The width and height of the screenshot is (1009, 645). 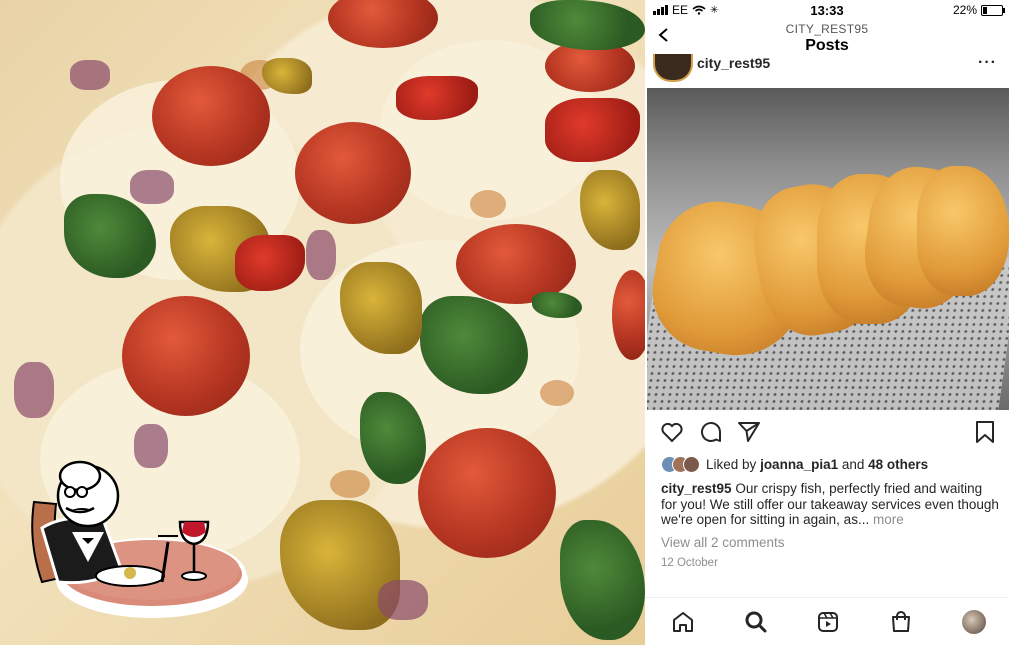 I want to click on shop-icon, so click(x=901, y=622).